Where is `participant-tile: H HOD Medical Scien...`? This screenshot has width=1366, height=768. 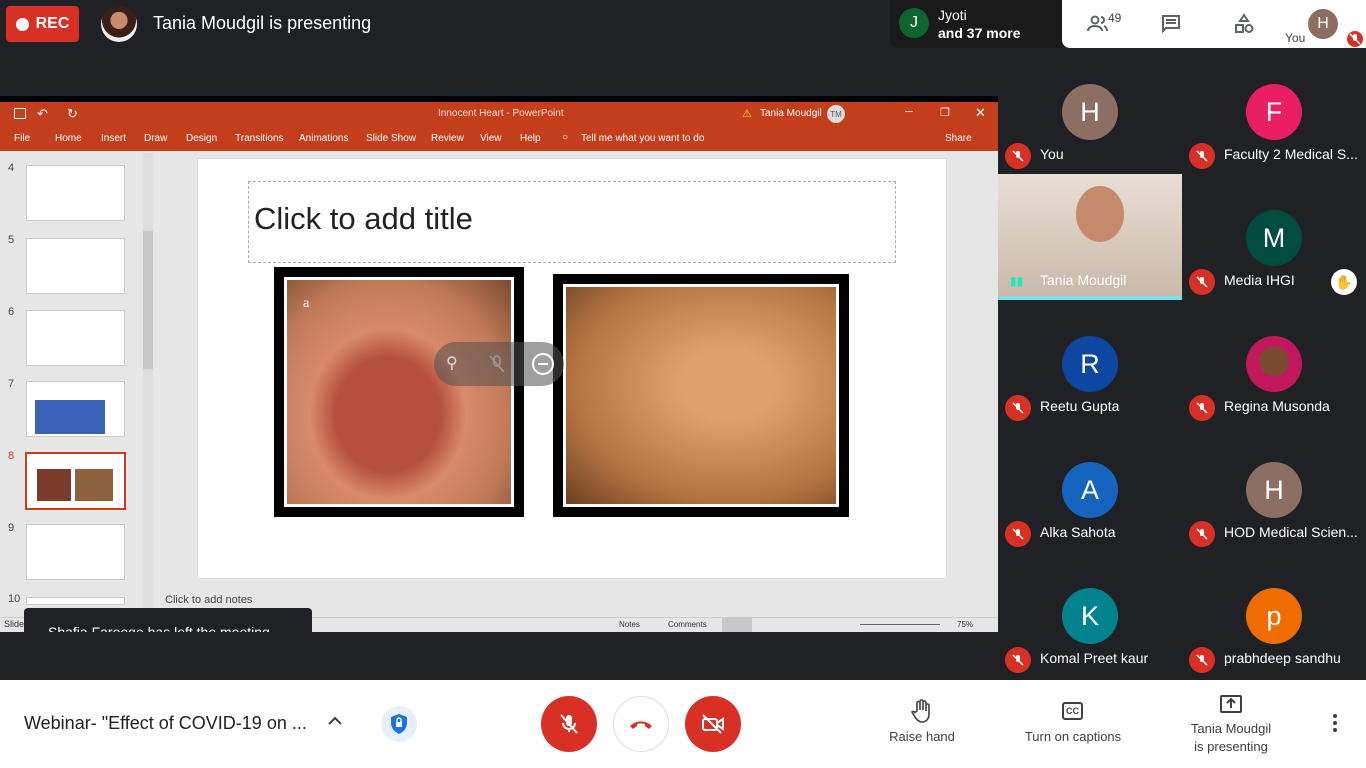 participant-tile: H HOD Medical Scien... is located at coordinates (1274, 489).